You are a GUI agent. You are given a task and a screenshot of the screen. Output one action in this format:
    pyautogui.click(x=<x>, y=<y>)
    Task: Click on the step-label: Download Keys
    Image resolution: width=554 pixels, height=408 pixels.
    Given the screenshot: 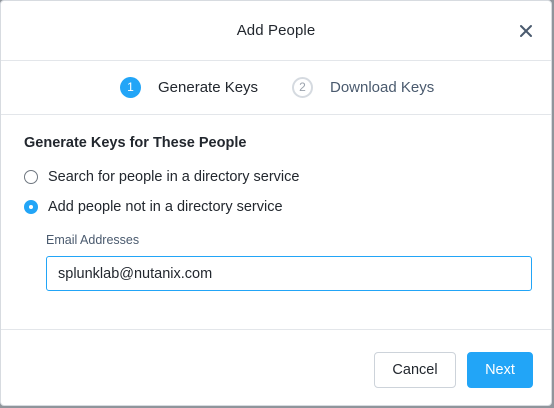 What is the action you would take?
    pyautogui.click(x=382, y=87)
    